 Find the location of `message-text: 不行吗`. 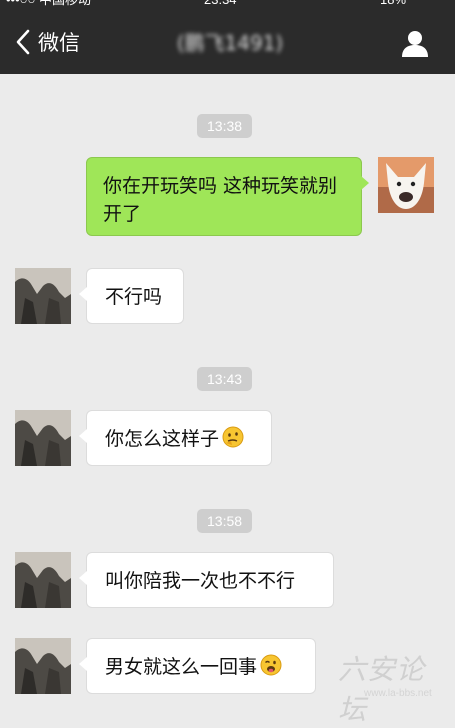

message-text: 不行吗 is located at coordinates (134, 297).